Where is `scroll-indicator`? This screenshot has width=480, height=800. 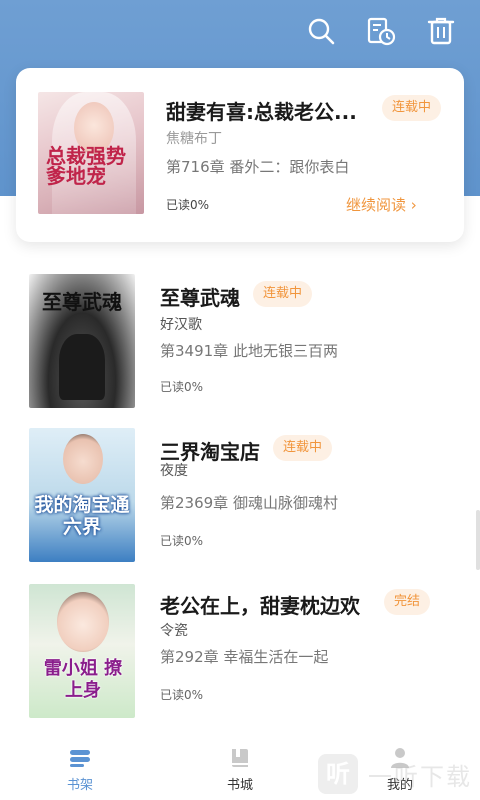
scroll-indicator is located at coordinates (478, 540).